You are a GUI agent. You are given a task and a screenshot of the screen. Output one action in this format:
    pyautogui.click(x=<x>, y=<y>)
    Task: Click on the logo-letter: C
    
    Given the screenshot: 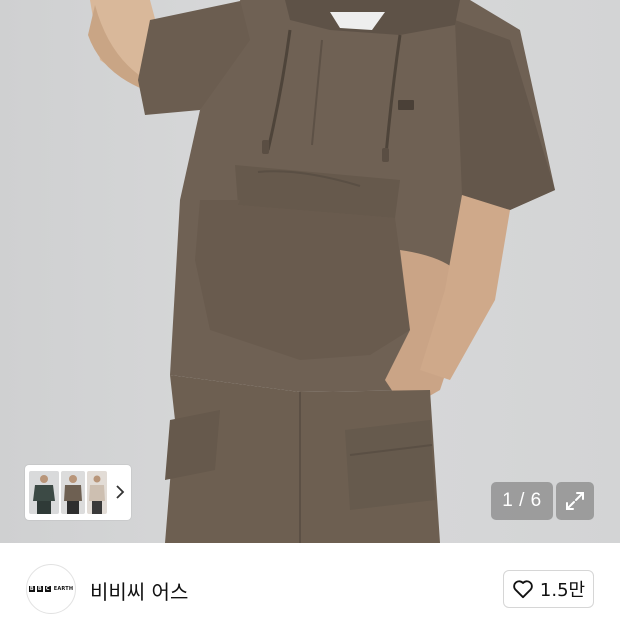 What is the action you would take?
    pyautogui.click(x=47, y=589)
    